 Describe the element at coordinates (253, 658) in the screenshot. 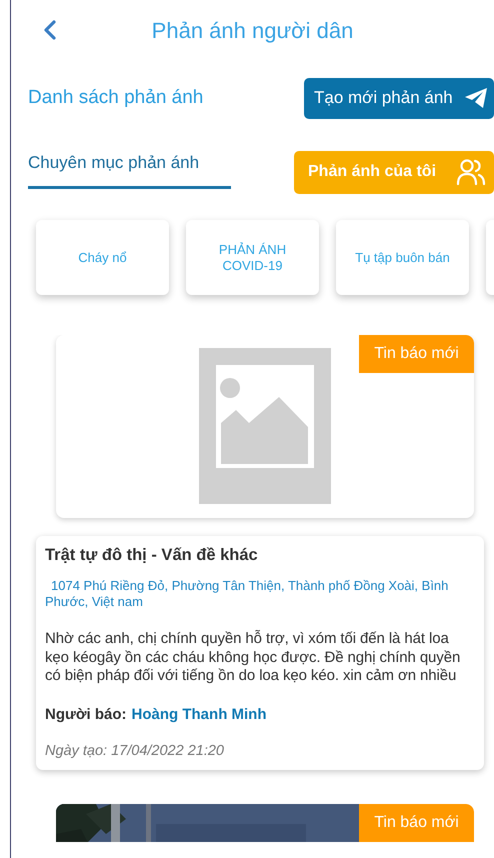

I see `report-description: Nhờ các anh, chị chính quyền hỗ trợ, vì xóm tối đến là hát loa kẹo kéogây ồn các cháu không học được. Đề nghị chính quyền có biện pháp đối với tiếng ồn do loa kẹo kéo. xin cảm ơn nhiều` at that location.